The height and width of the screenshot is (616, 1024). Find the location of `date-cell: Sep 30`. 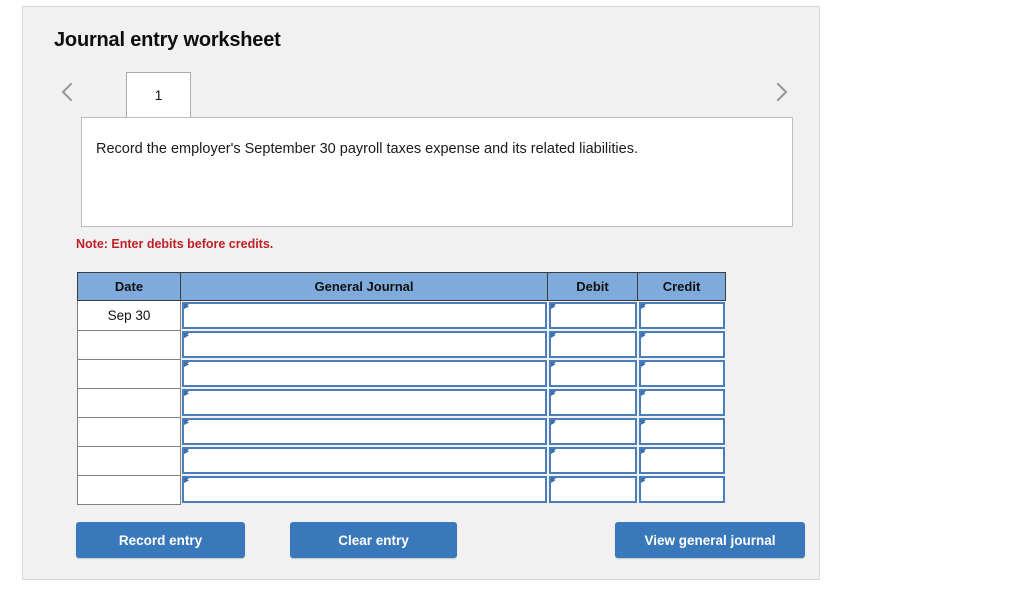

date-cell: Sep 30 is located at coordinates (129, 315).